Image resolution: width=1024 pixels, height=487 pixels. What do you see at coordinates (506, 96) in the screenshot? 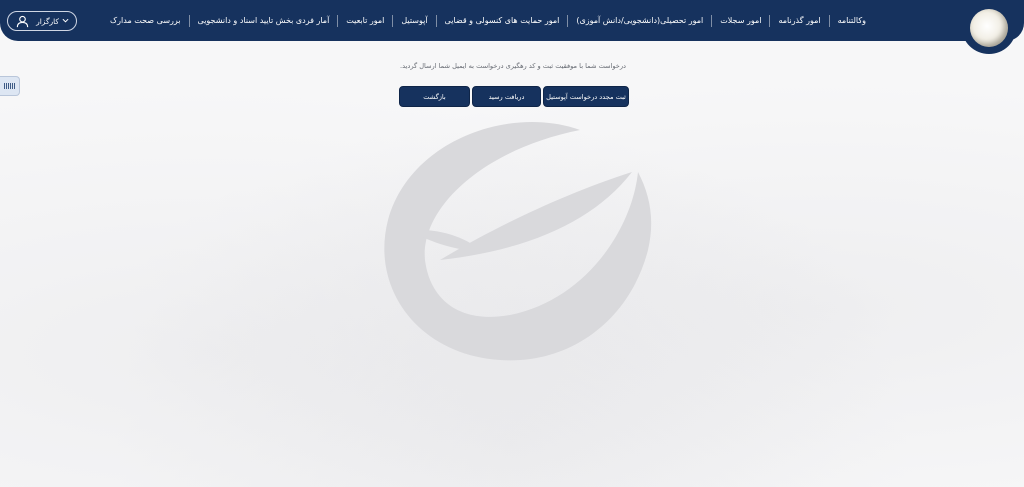
I see `get-receipt-button: دریافت رسید` at bounding box center [506, 96].